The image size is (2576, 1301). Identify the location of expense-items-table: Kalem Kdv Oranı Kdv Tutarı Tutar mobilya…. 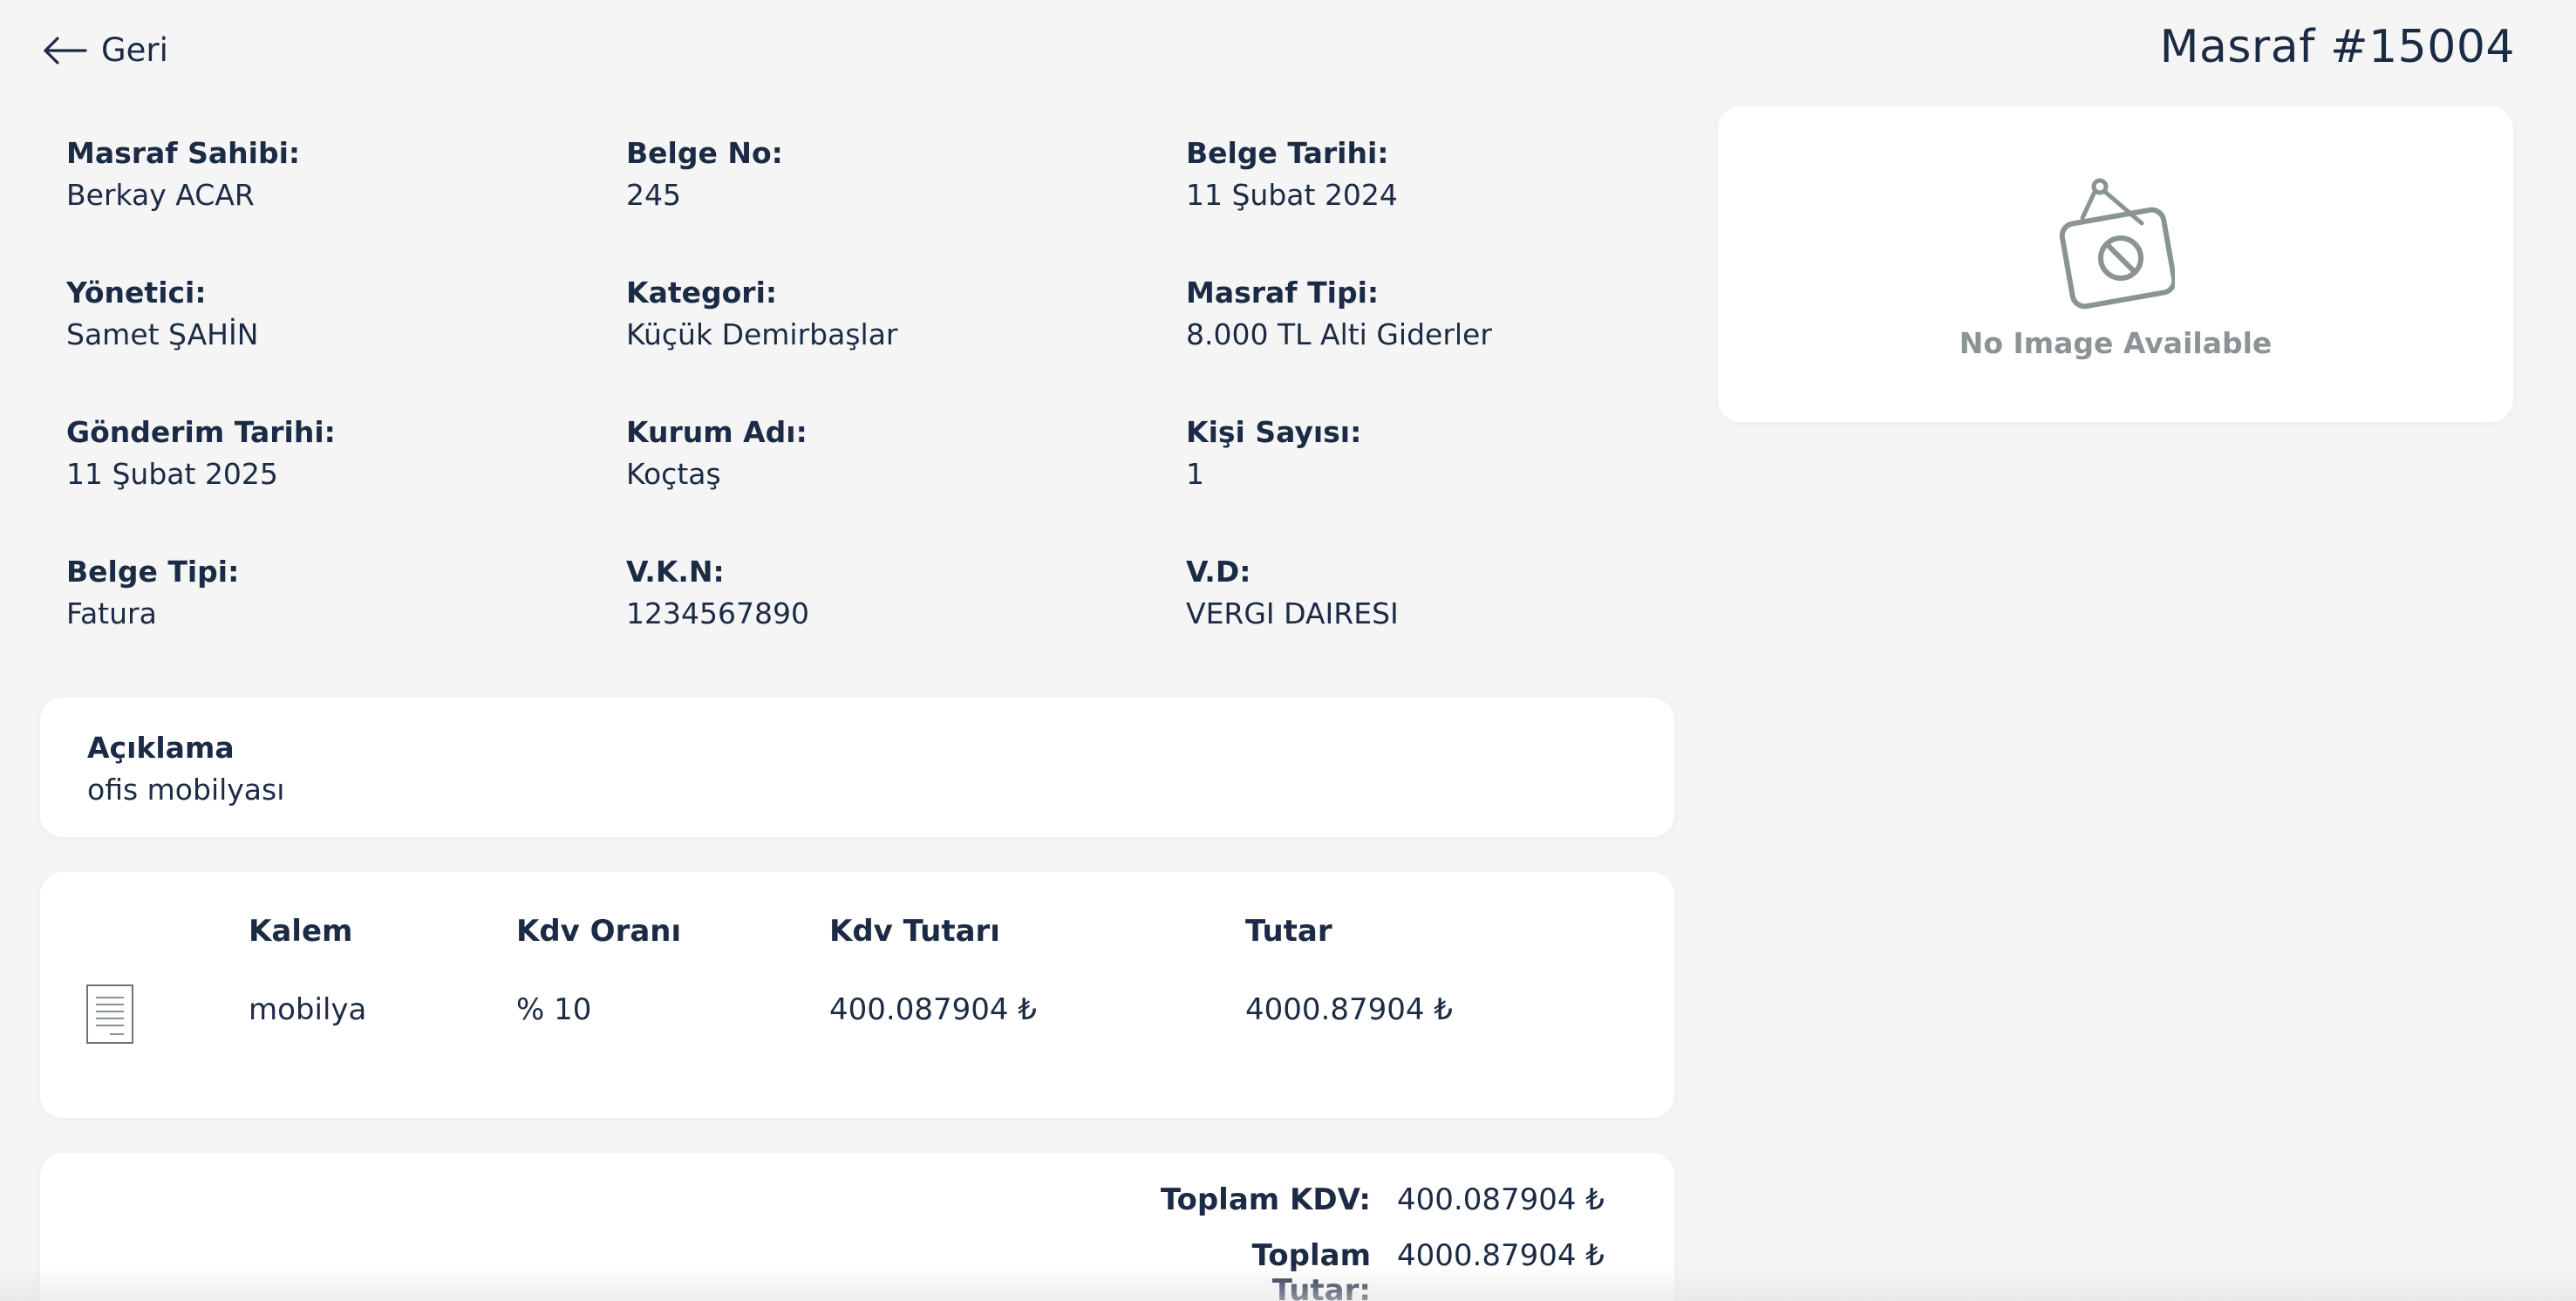
(857, 995).